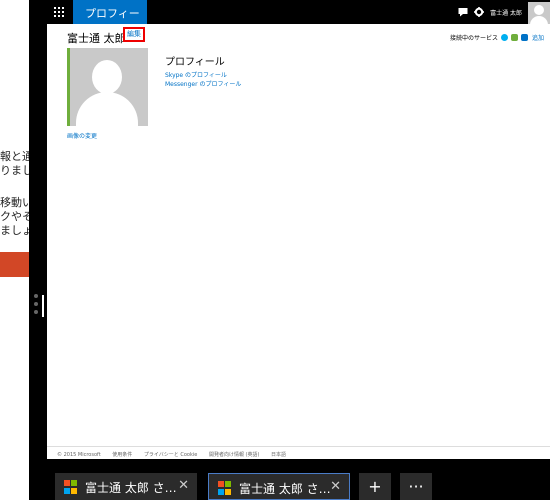 The width and height of the screenshot is (550, 500). Describe the element at coordinates (14, 264) in the screenshot. I see `left-pane-button` at that location.